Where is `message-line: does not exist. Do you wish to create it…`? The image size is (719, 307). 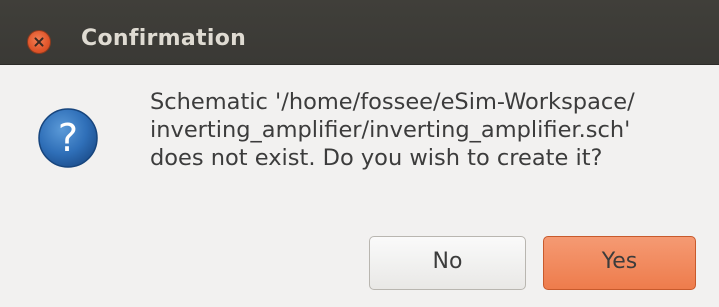
message-line: does not exist. Do you wish to create it… is located at coordinates (376, 158).